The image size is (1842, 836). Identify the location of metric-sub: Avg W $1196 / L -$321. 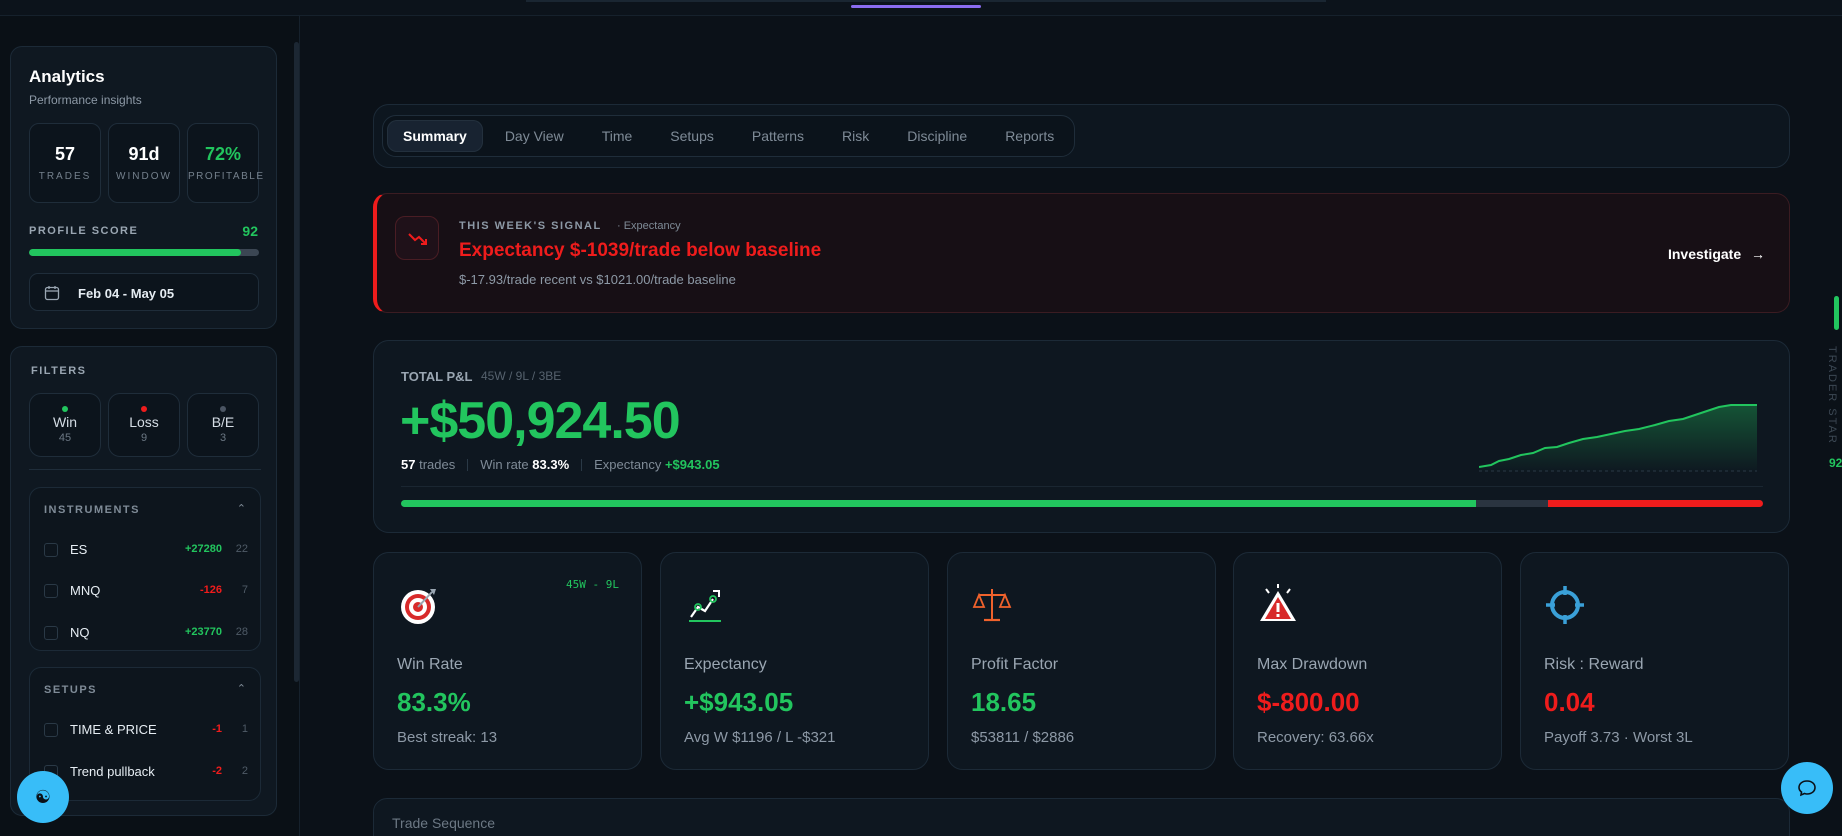
(760, 737).